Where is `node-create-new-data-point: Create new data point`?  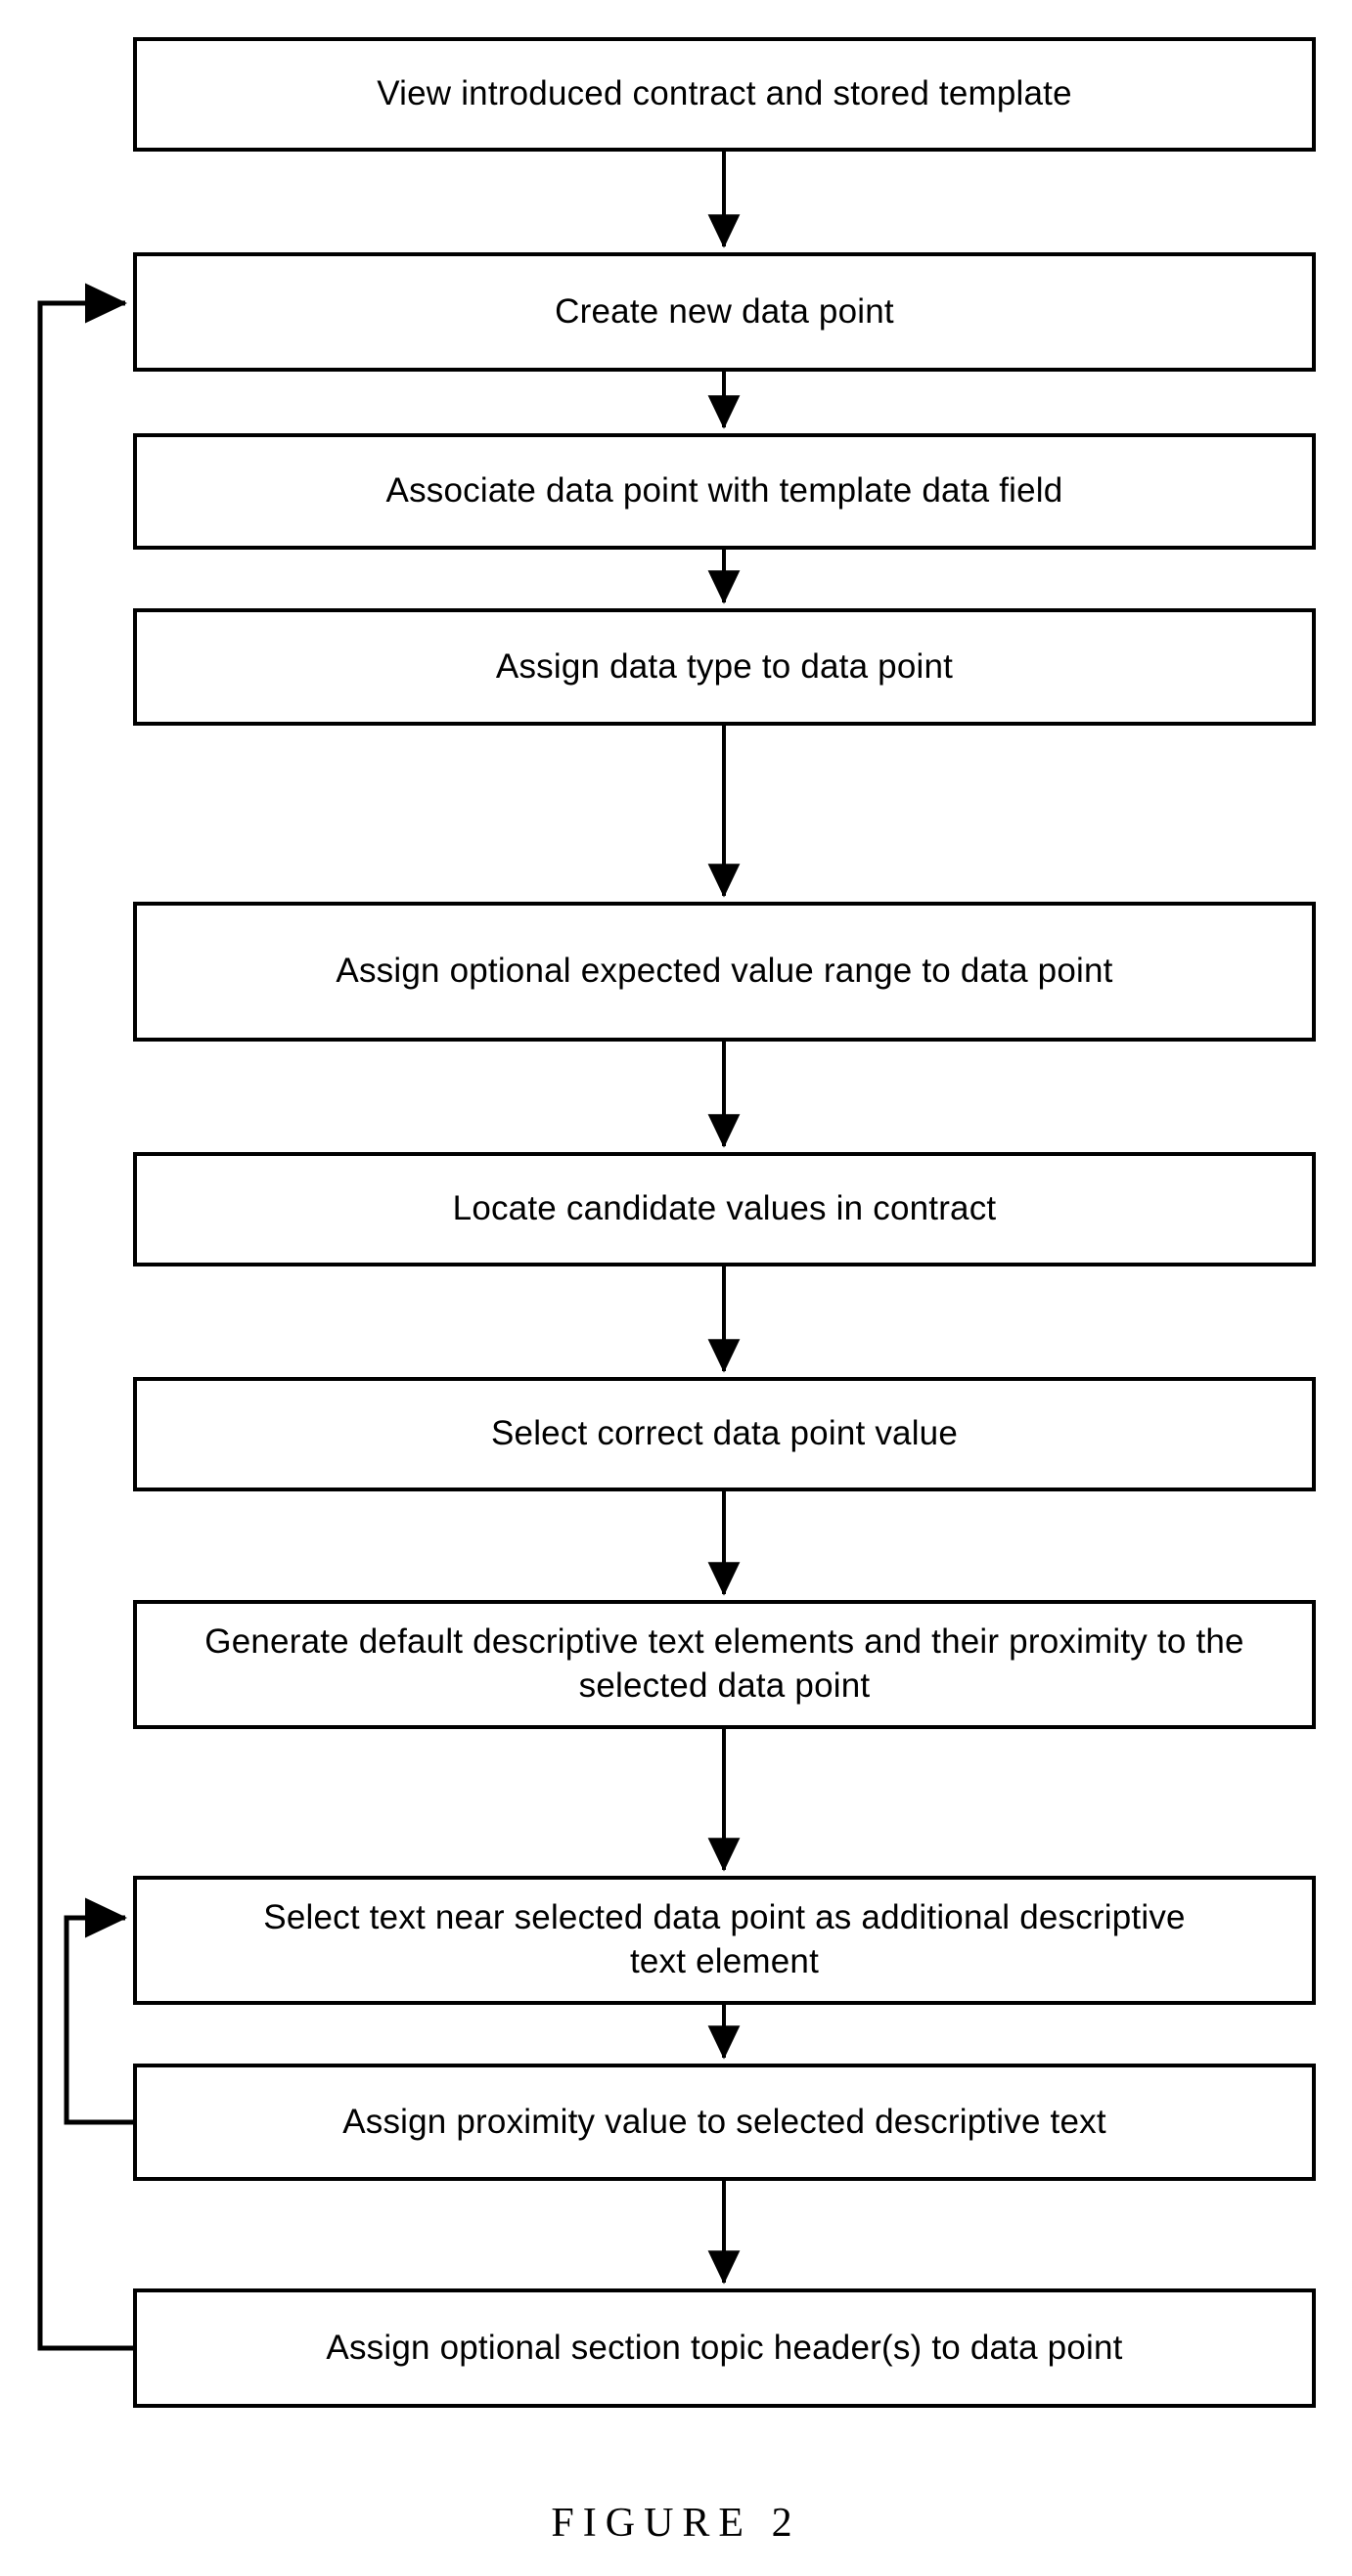
node-create-new-data-point: Create new data point is located at coordinates (724, 312).